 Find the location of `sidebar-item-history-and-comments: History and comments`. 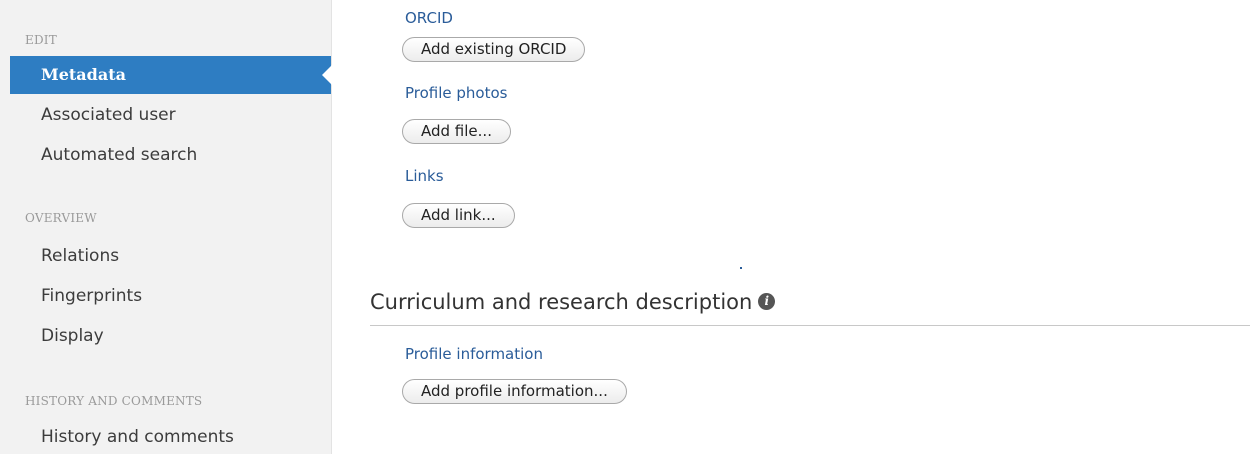

sidebar-item-history-and-comments: History and comments is located at coordinates (170, 436).